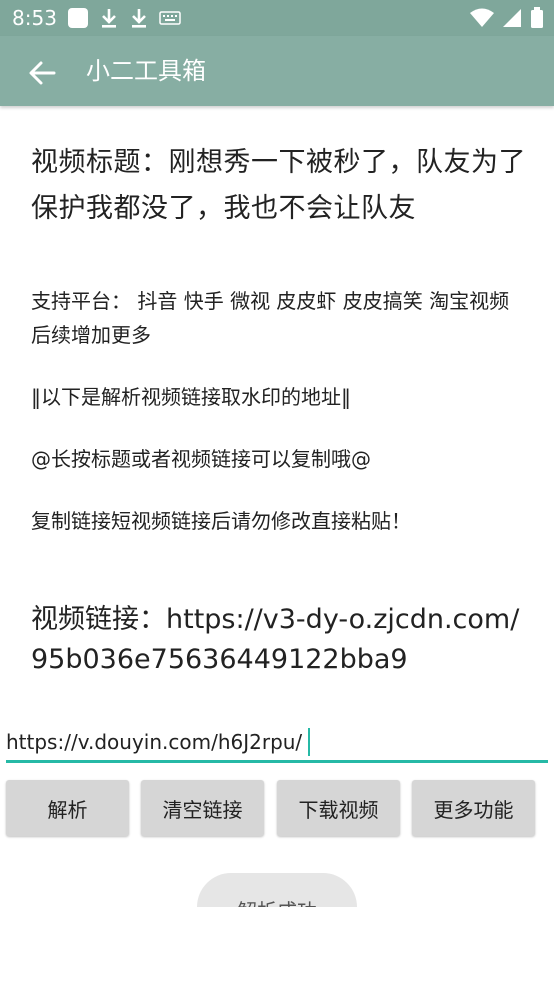 The height and width of the screenshot is (985, 554). I want to click on app-bar: 小二工具箱, so click(277, 71).